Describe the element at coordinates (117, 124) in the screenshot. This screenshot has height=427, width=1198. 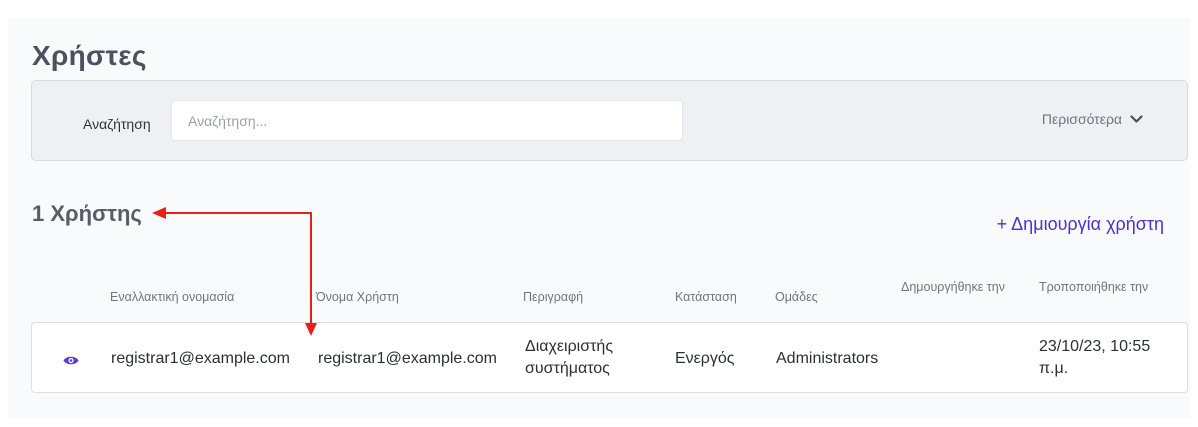
I see `search-label: Αναζήτηση` at that location.